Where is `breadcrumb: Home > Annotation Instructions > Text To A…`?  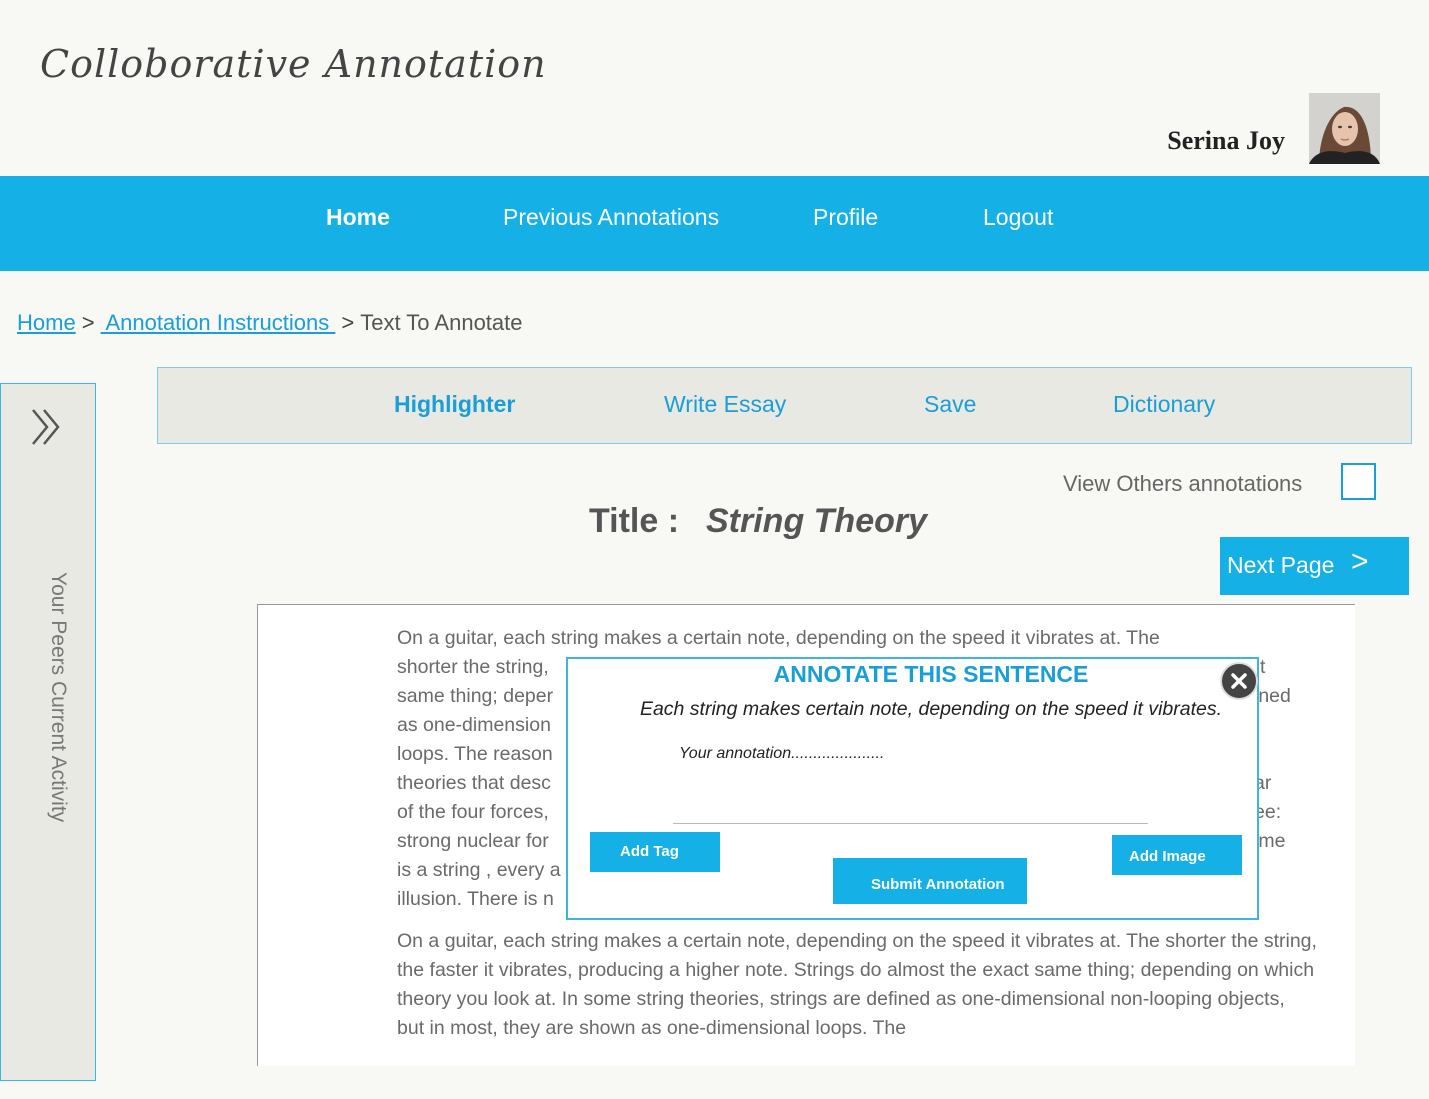
breadcrumb: Home > Annotation Instructions > Text To A… is located at coordinates (270, 323).